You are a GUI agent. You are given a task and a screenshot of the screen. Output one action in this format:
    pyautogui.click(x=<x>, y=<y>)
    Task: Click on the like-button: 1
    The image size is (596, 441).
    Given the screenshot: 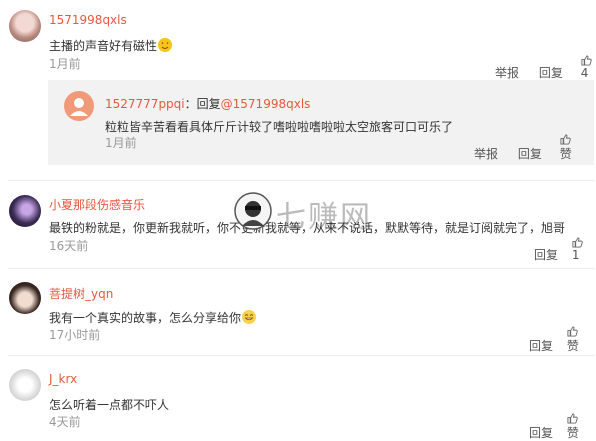 What is the action you would take?
    pyautogui.click(x=577, y=249)
    